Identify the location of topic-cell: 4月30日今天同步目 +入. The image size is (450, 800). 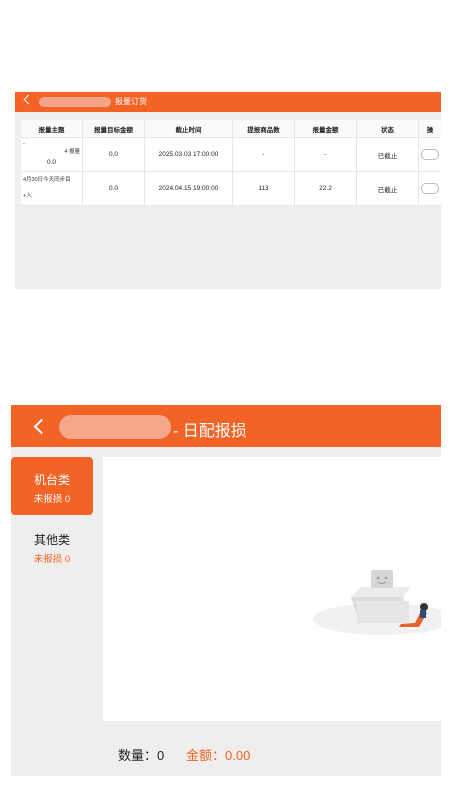
(52, 188).